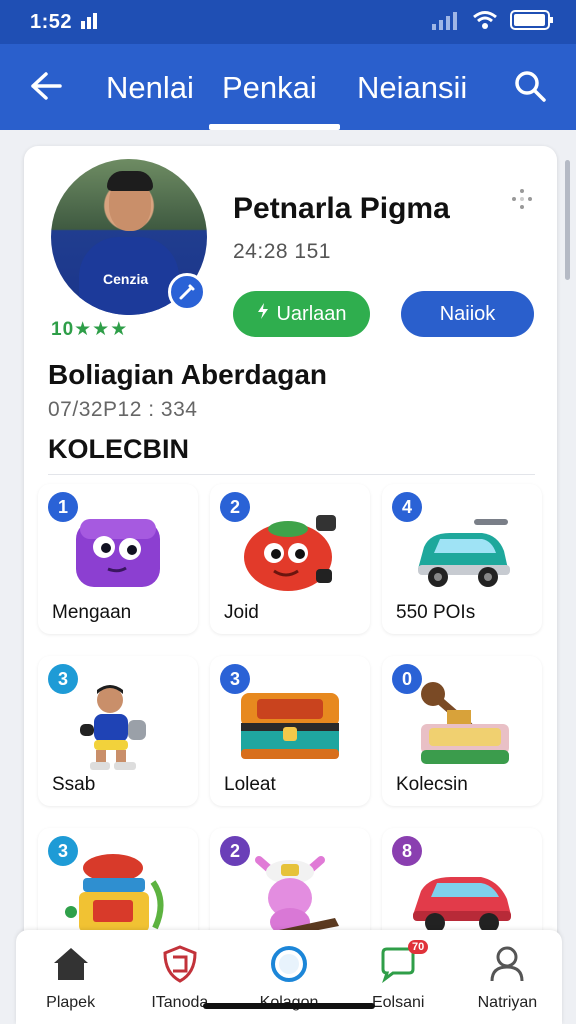 This screenshot has height=1024, width=576. Describe the element at coordinates (71, 964) in the screenshot. I see `home-icon` at that location.